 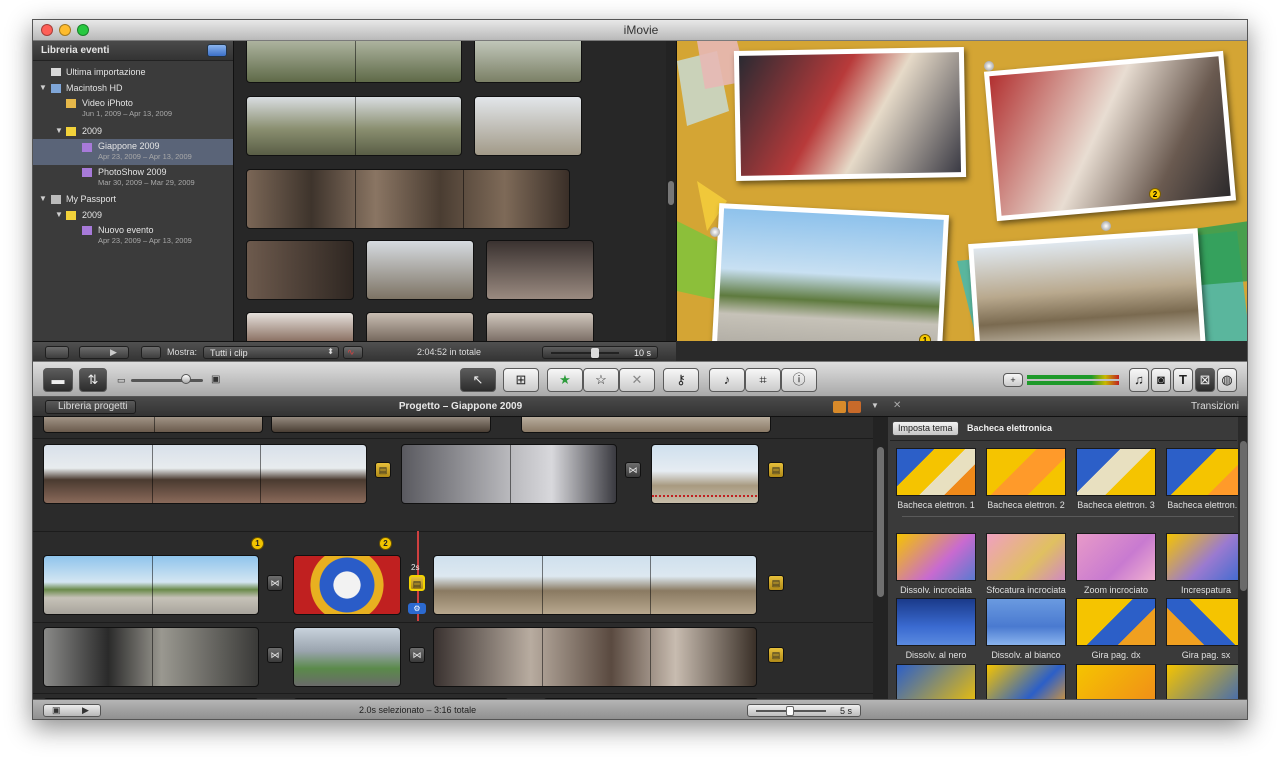 What do you see at coordinates (727, 380) in the screenshot?
I see `voiceover-microphone-icon: ♪` at bounding box center [727, 380].